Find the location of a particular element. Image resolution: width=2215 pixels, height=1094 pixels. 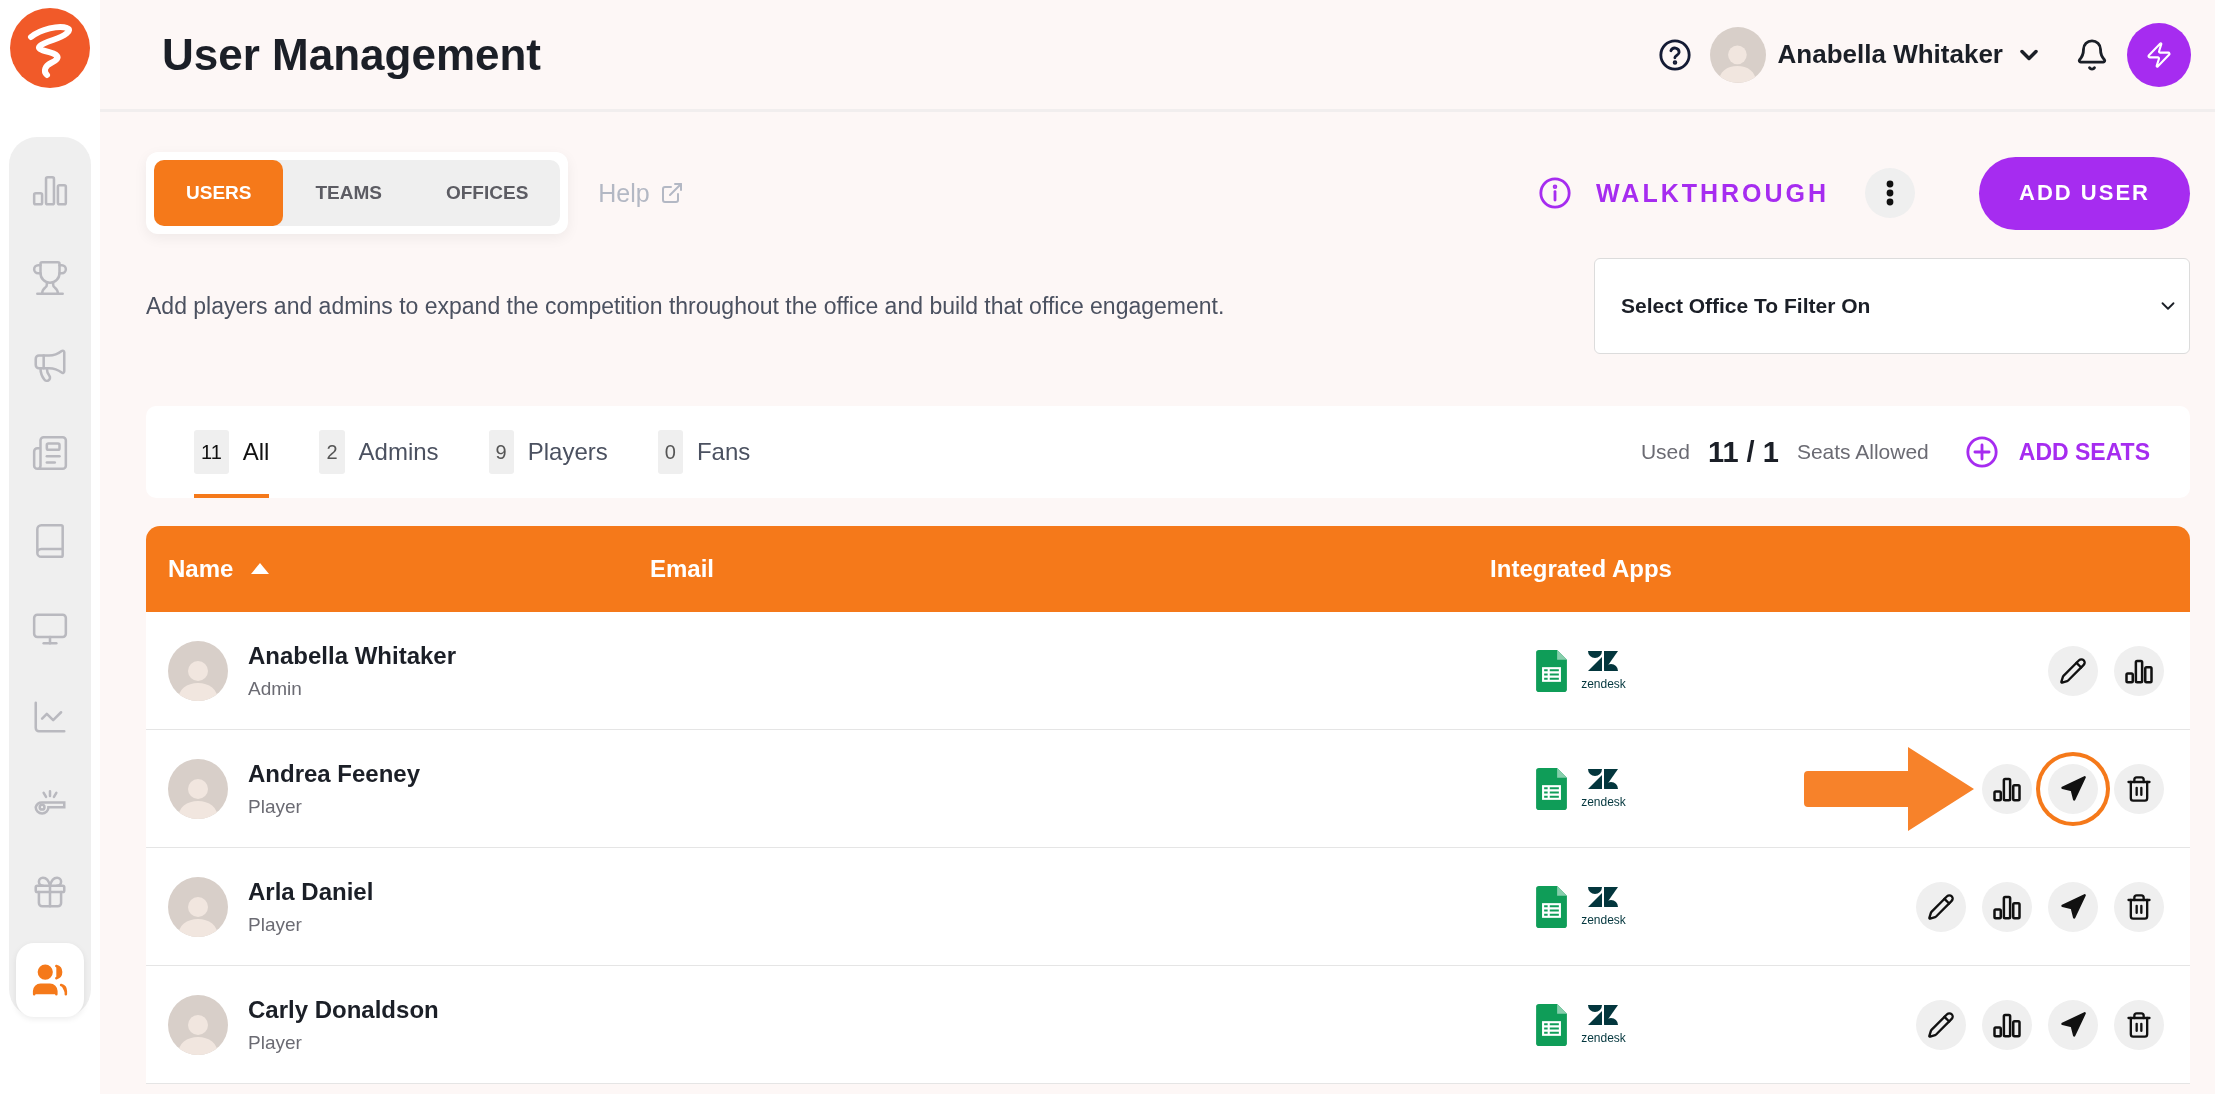

external-link-icon is located at coordinates (671, 193).